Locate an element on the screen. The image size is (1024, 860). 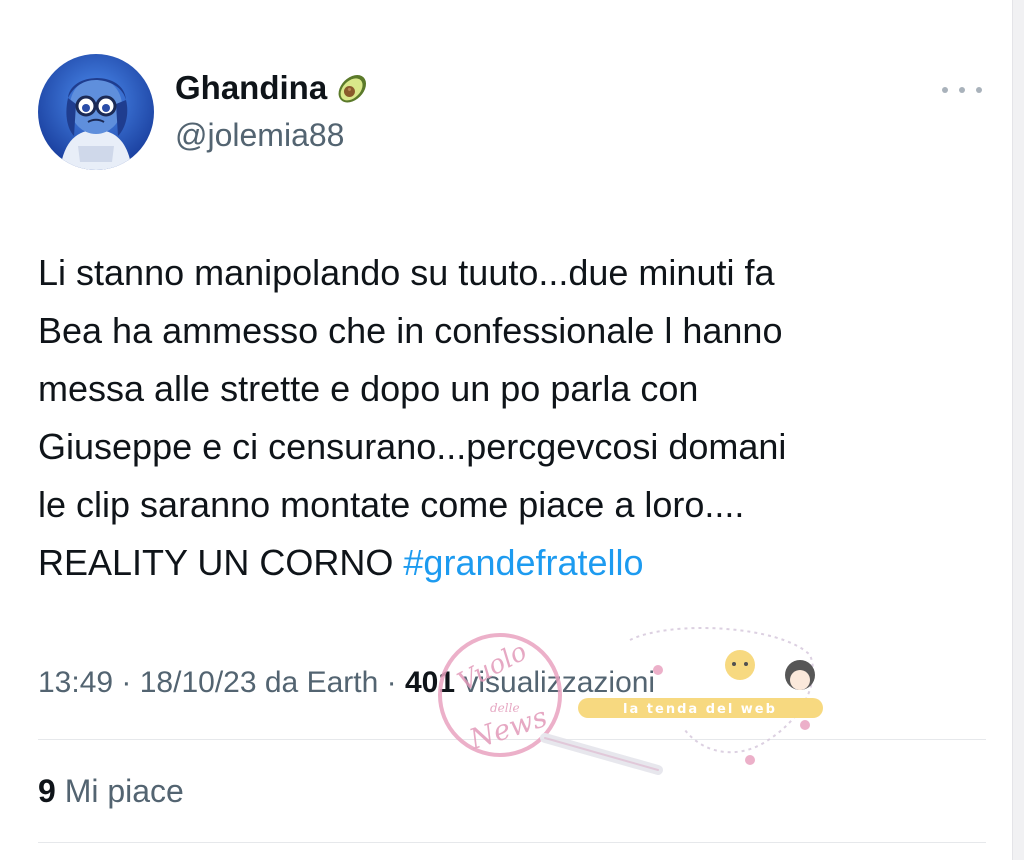
tweet-source: da Earth is located at coordinates (317, 682).